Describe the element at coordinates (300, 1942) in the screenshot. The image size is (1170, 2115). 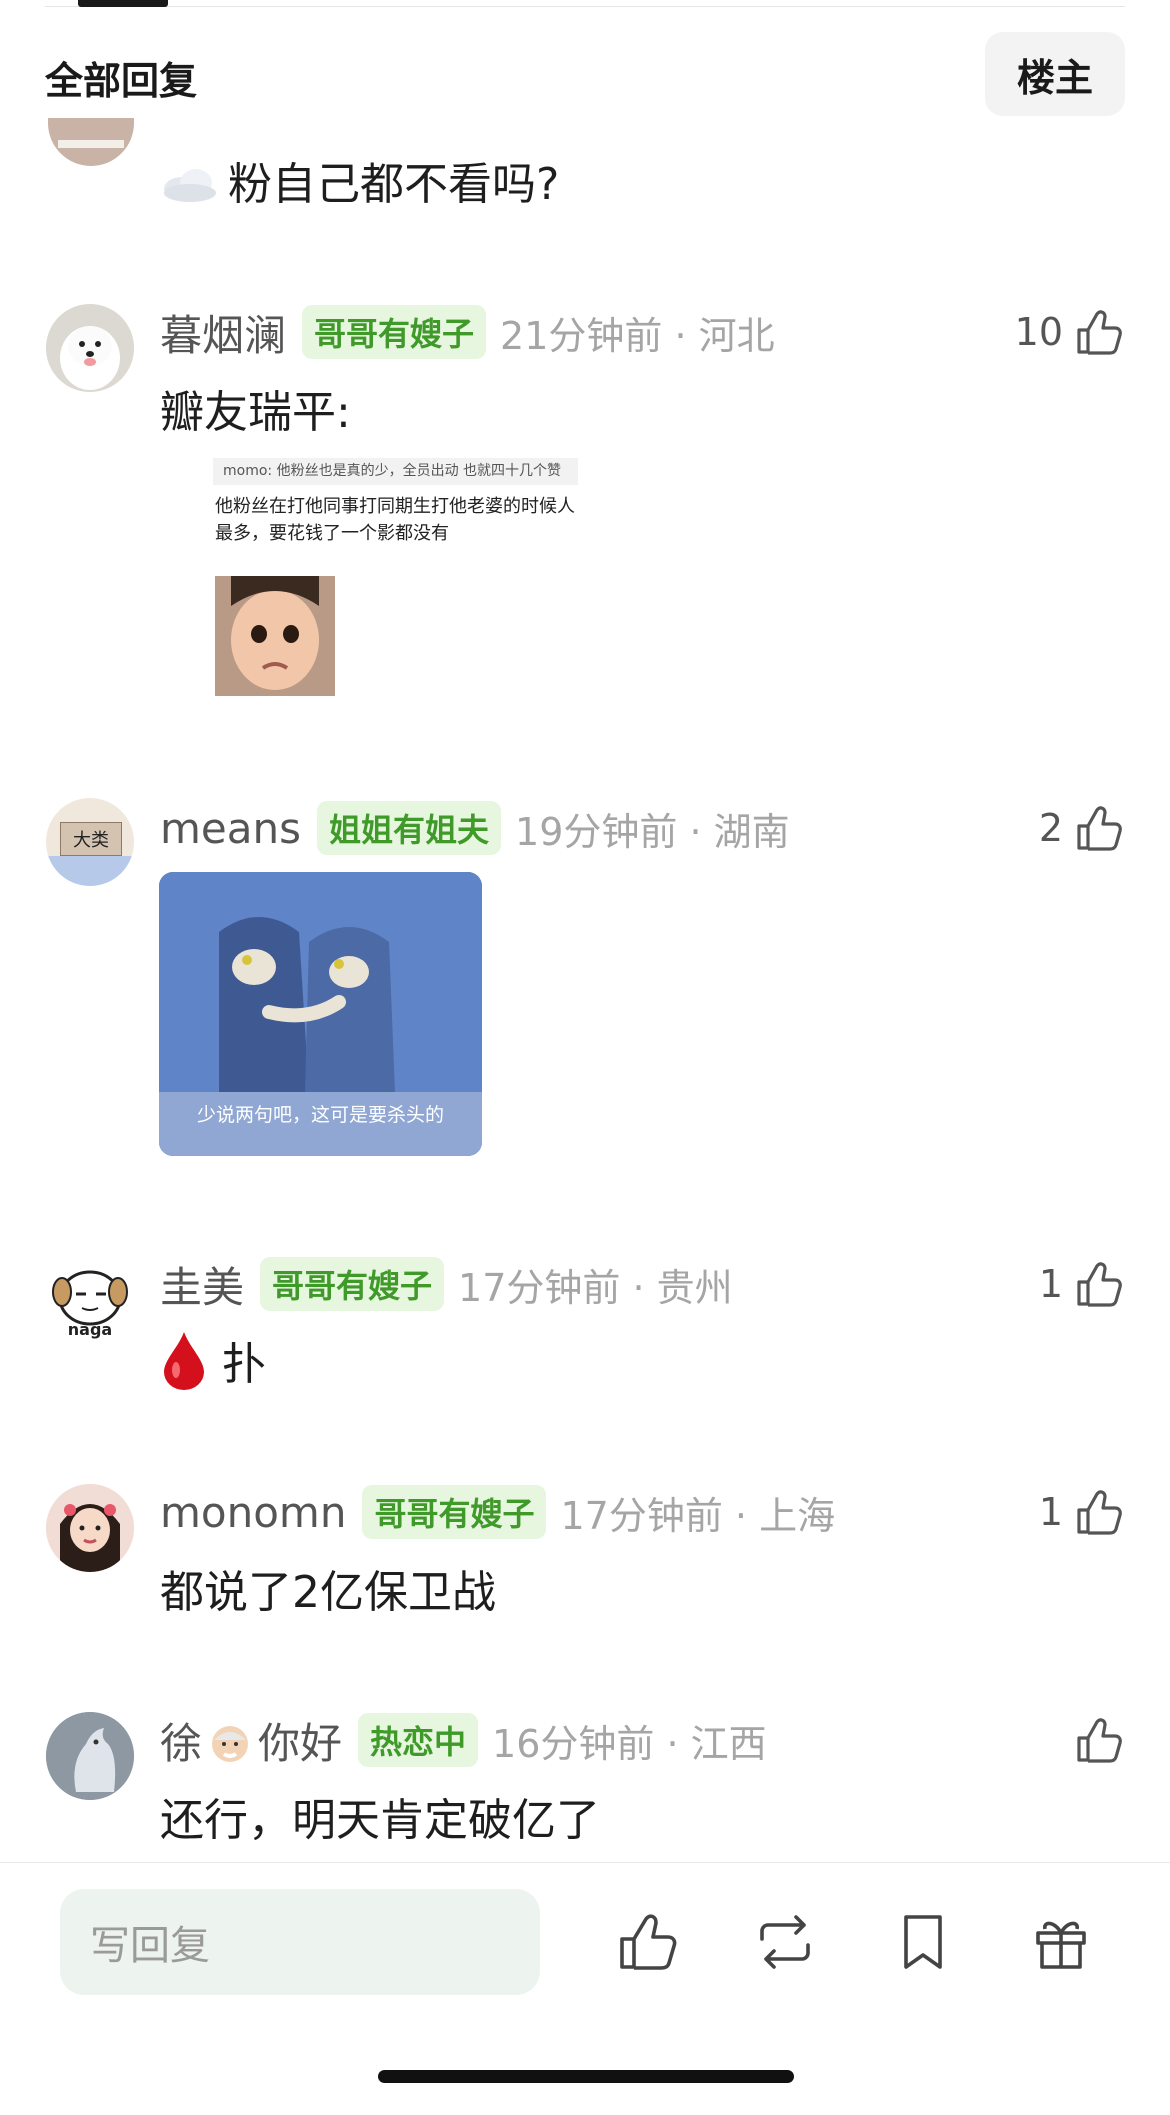
I see `reply-input: 写回复` at that location.